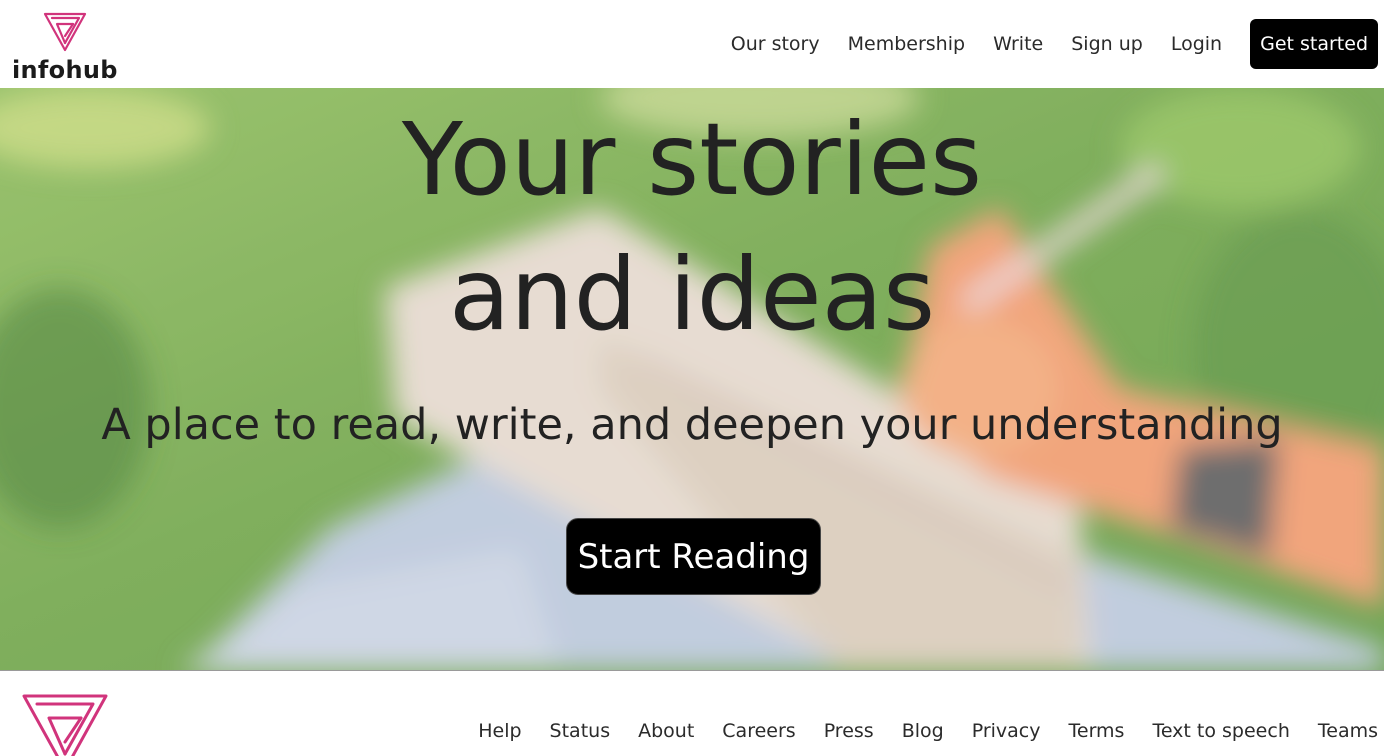 The height and width of the screenshot is (756, 1384). I want to click on get-started-button: Get started, so click(1314, 44).